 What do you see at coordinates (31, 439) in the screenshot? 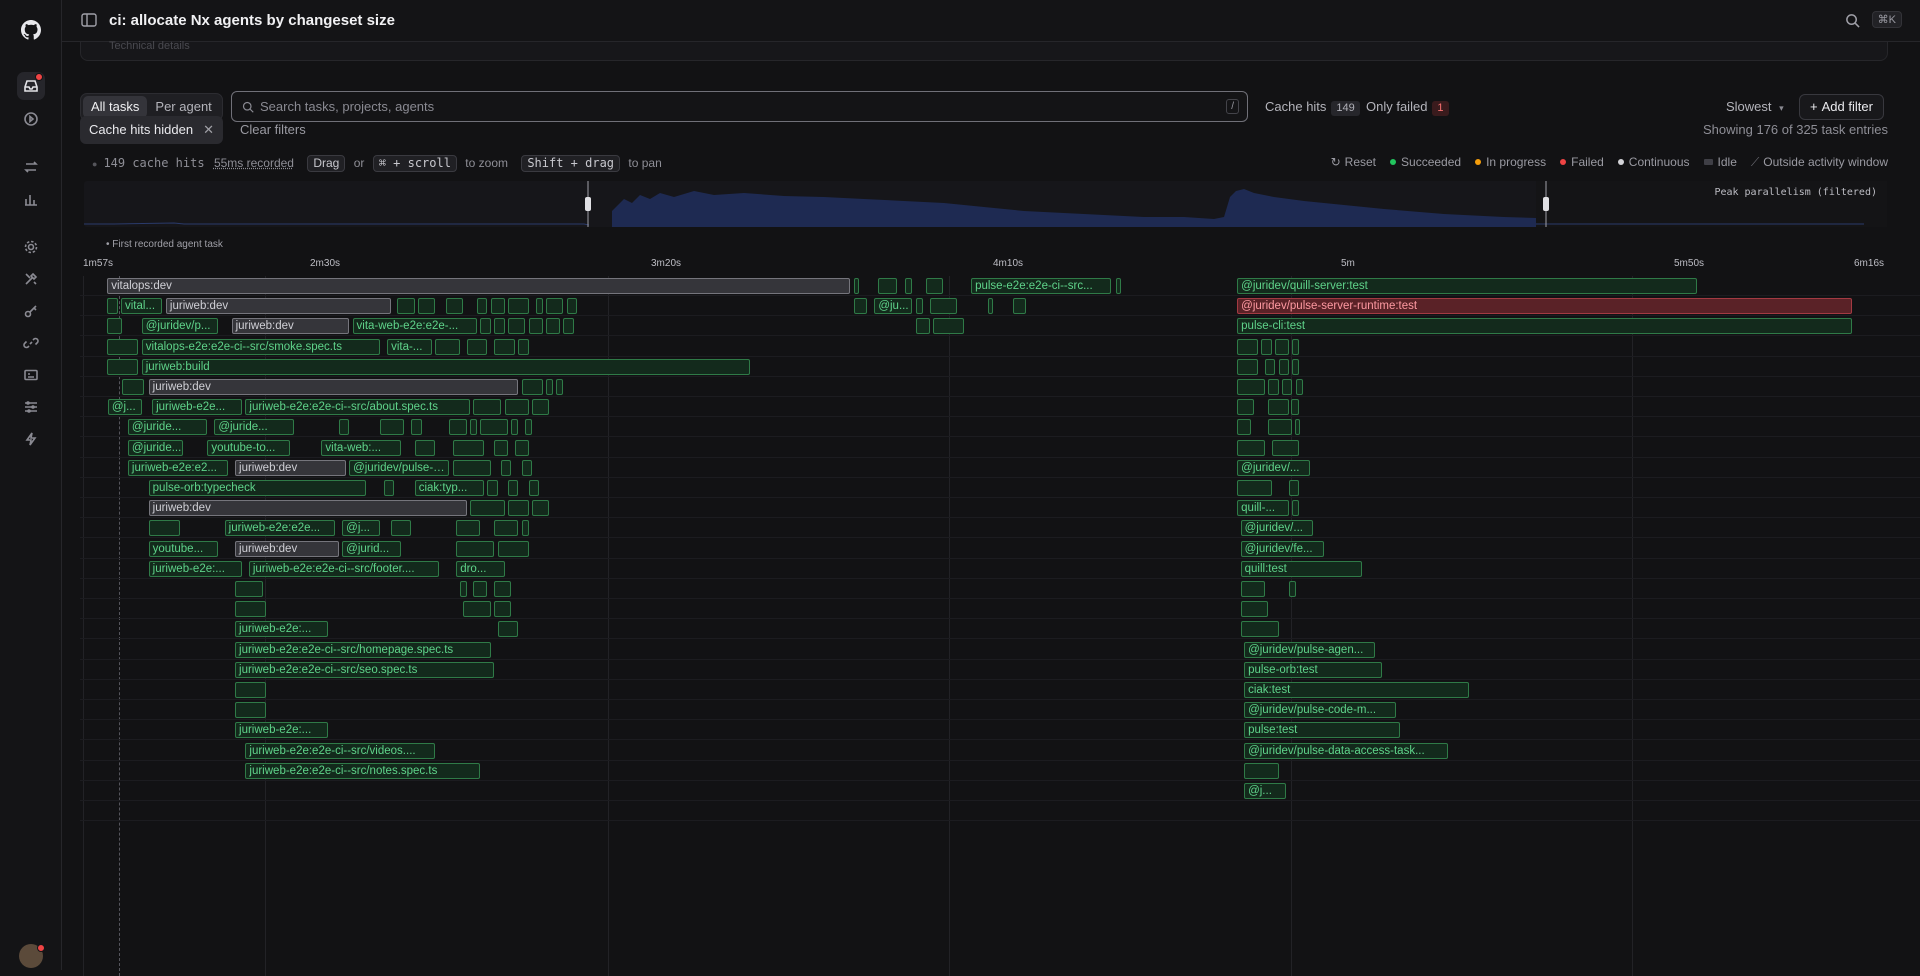
I see `lightning-icon` at bounding box center [31, 439].